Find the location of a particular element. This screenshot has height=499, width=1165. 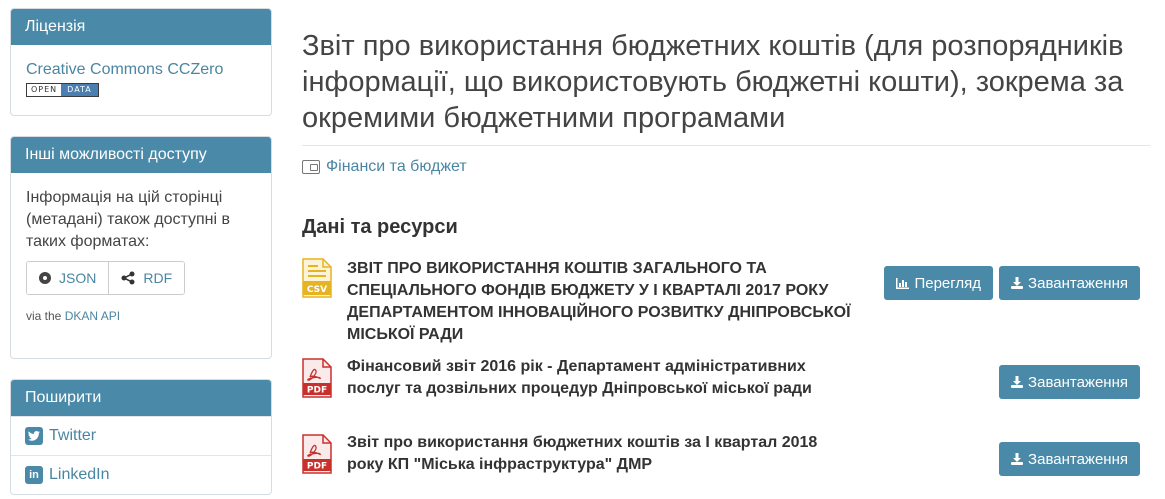

share-heading: Поширити is located at coordinates (141, 398).